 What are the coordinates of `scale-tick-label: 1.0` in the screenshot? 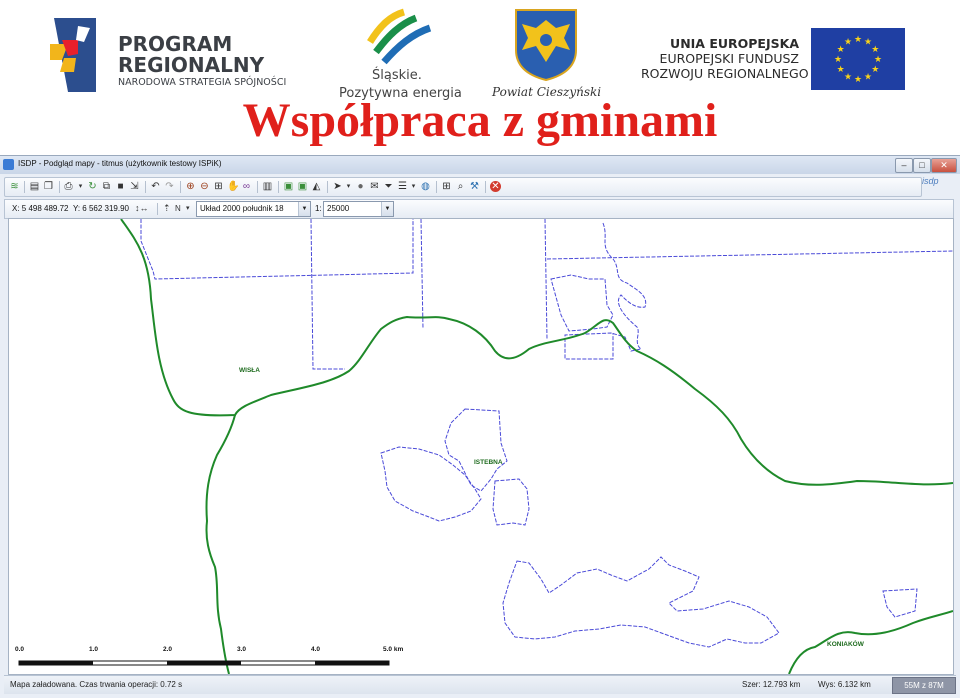 It's located at (94, 649).